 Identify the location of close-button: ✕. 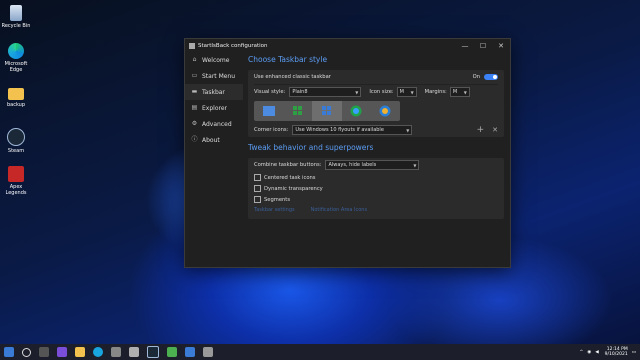
(501, 46).